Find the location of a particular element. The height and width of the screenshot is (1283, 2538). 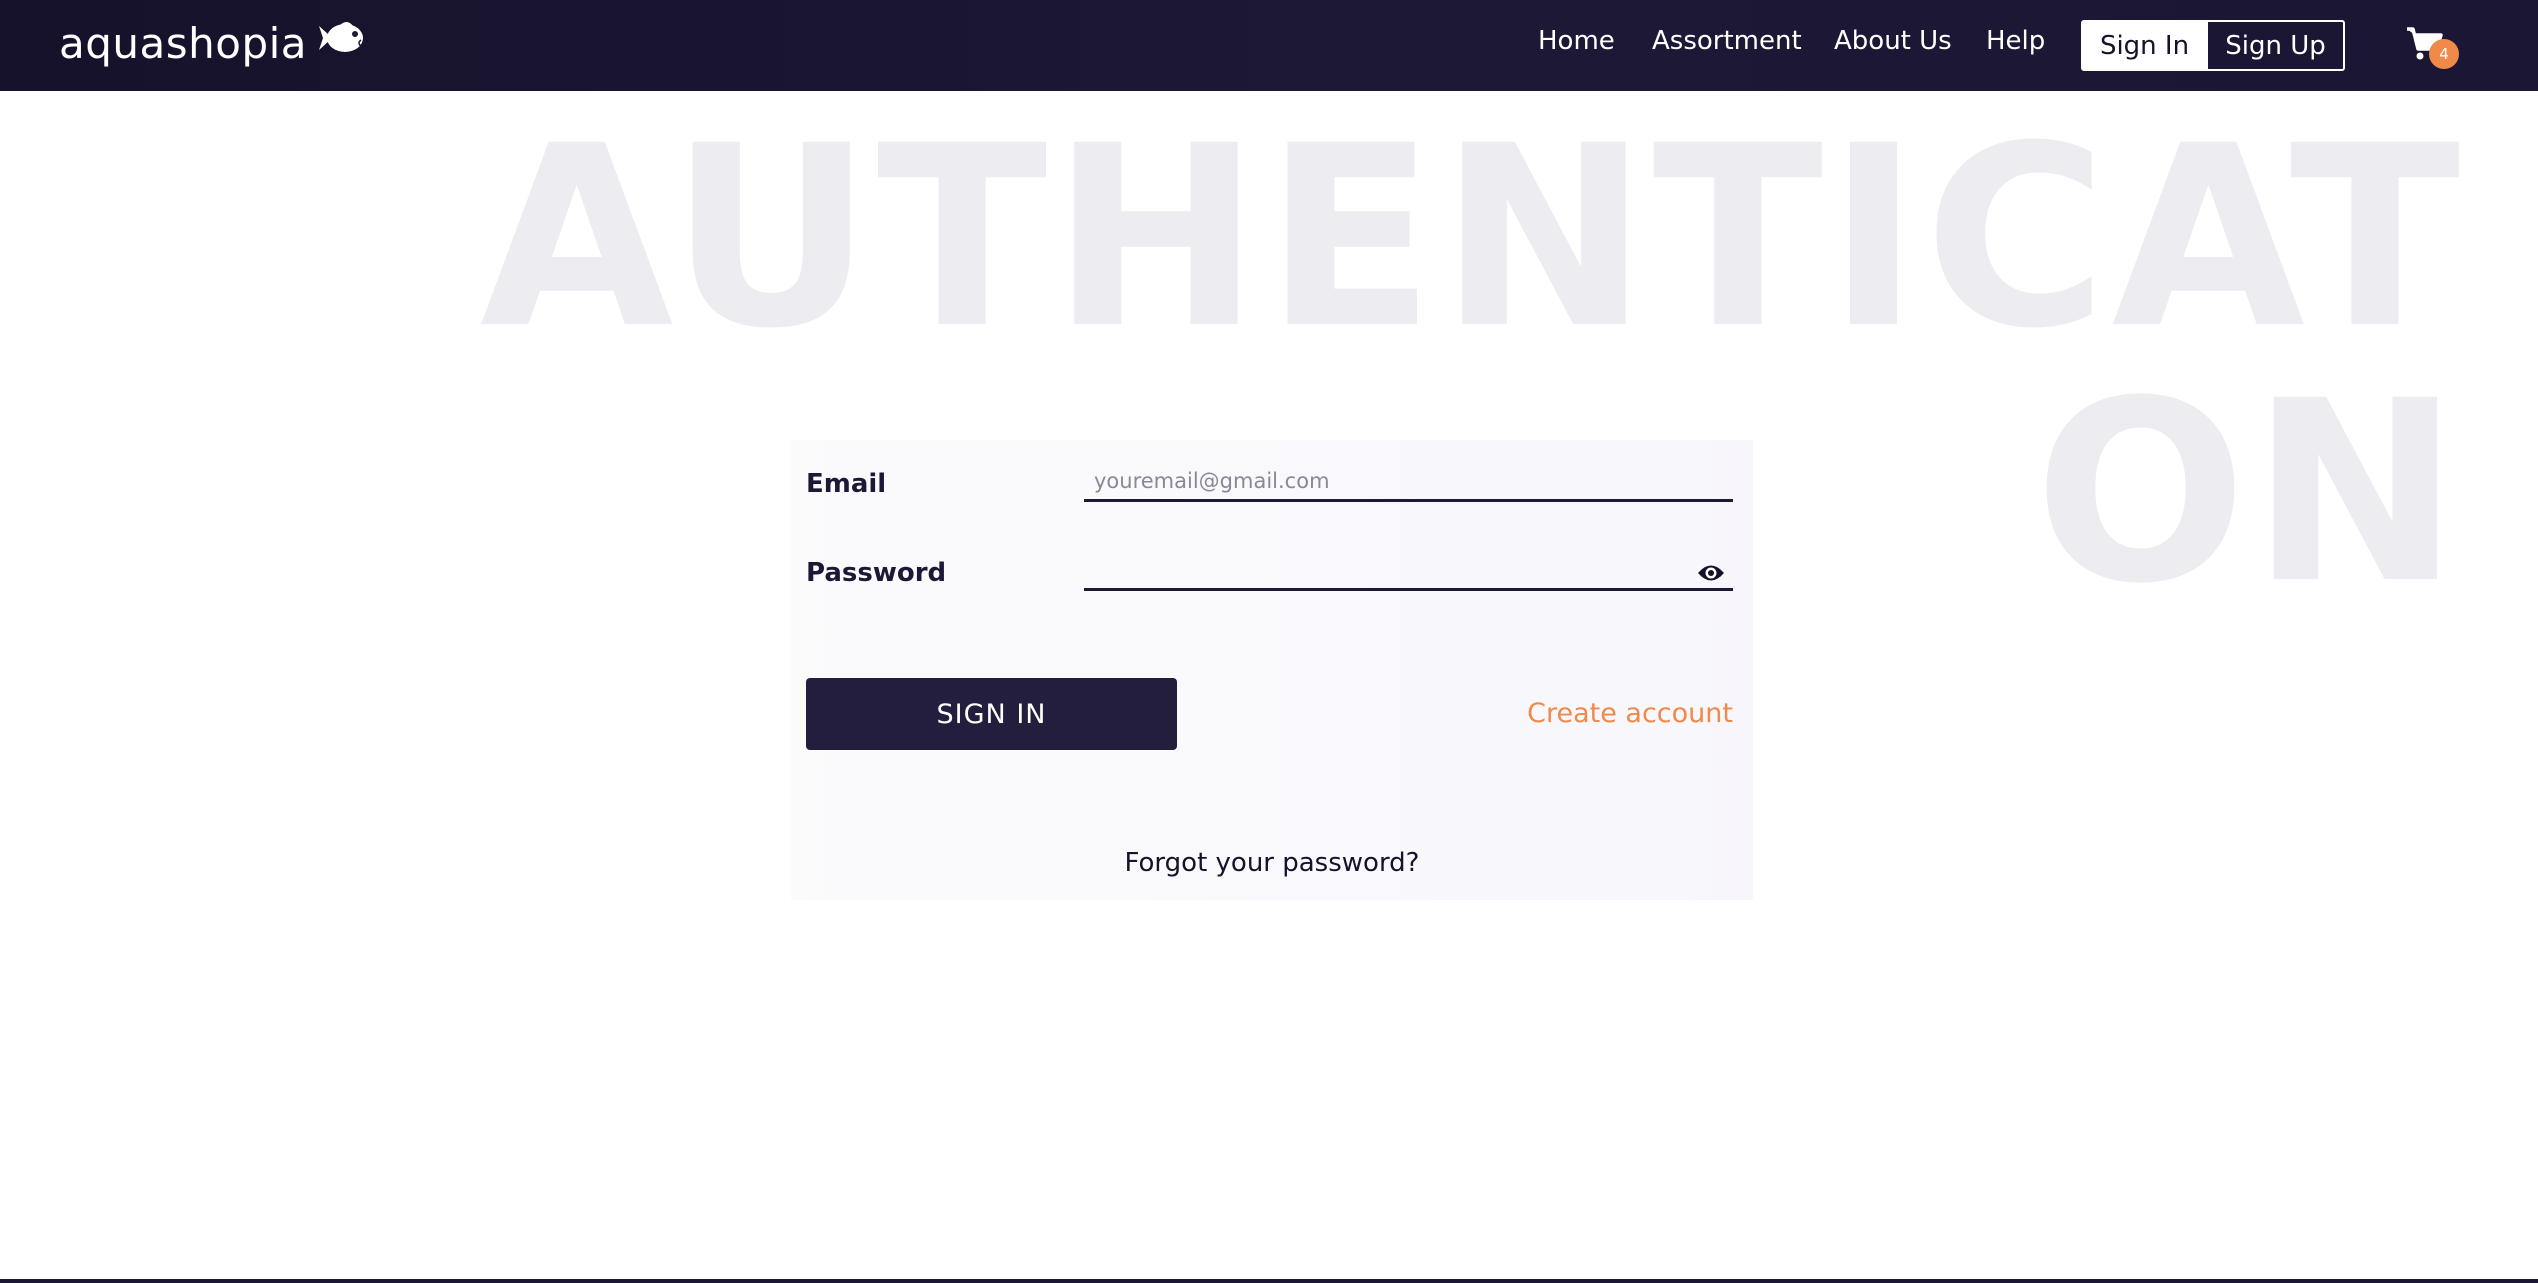

auth-buttons: Sign In Sign Up is located at coordinates (2213, 45).